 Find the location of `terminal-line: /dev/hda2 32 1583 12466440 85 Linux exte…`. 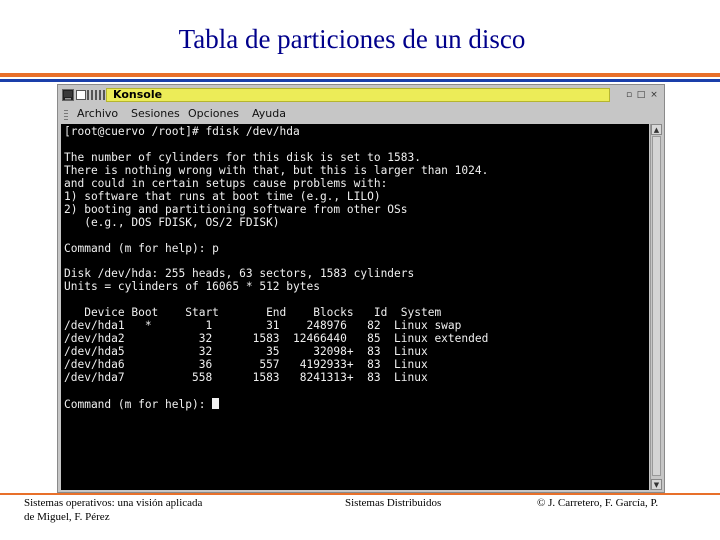

terminal-line: /dev/hda2 32 1583 12466440 85 Linux exte… is located at coordinates (276, 339).